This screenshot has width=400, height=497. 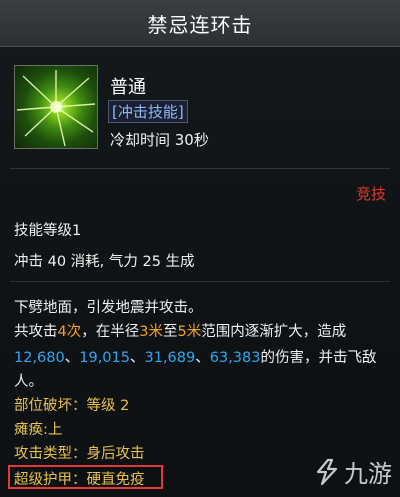 I want to click on skill-cost: 冲击 40 消耗, 气力 25 生成, so click(x=104, y=262).